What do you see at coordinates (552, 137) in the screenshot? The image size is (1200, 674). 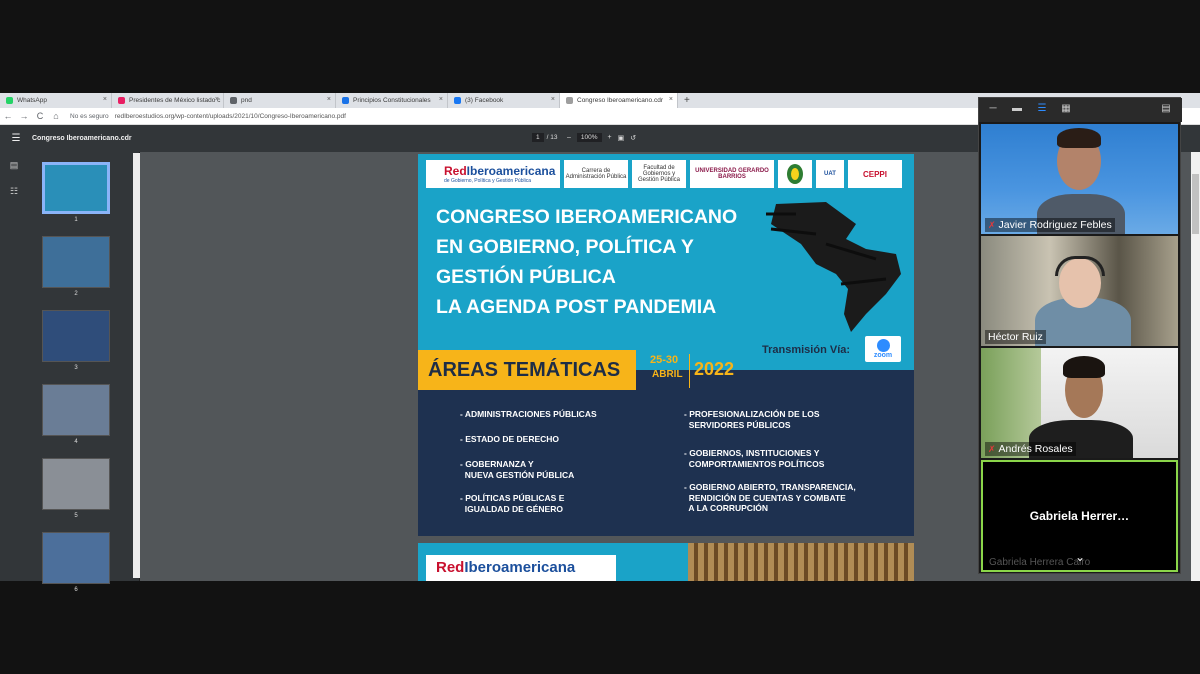 I see `page-total: / 13` at bounding box center [552, 137].